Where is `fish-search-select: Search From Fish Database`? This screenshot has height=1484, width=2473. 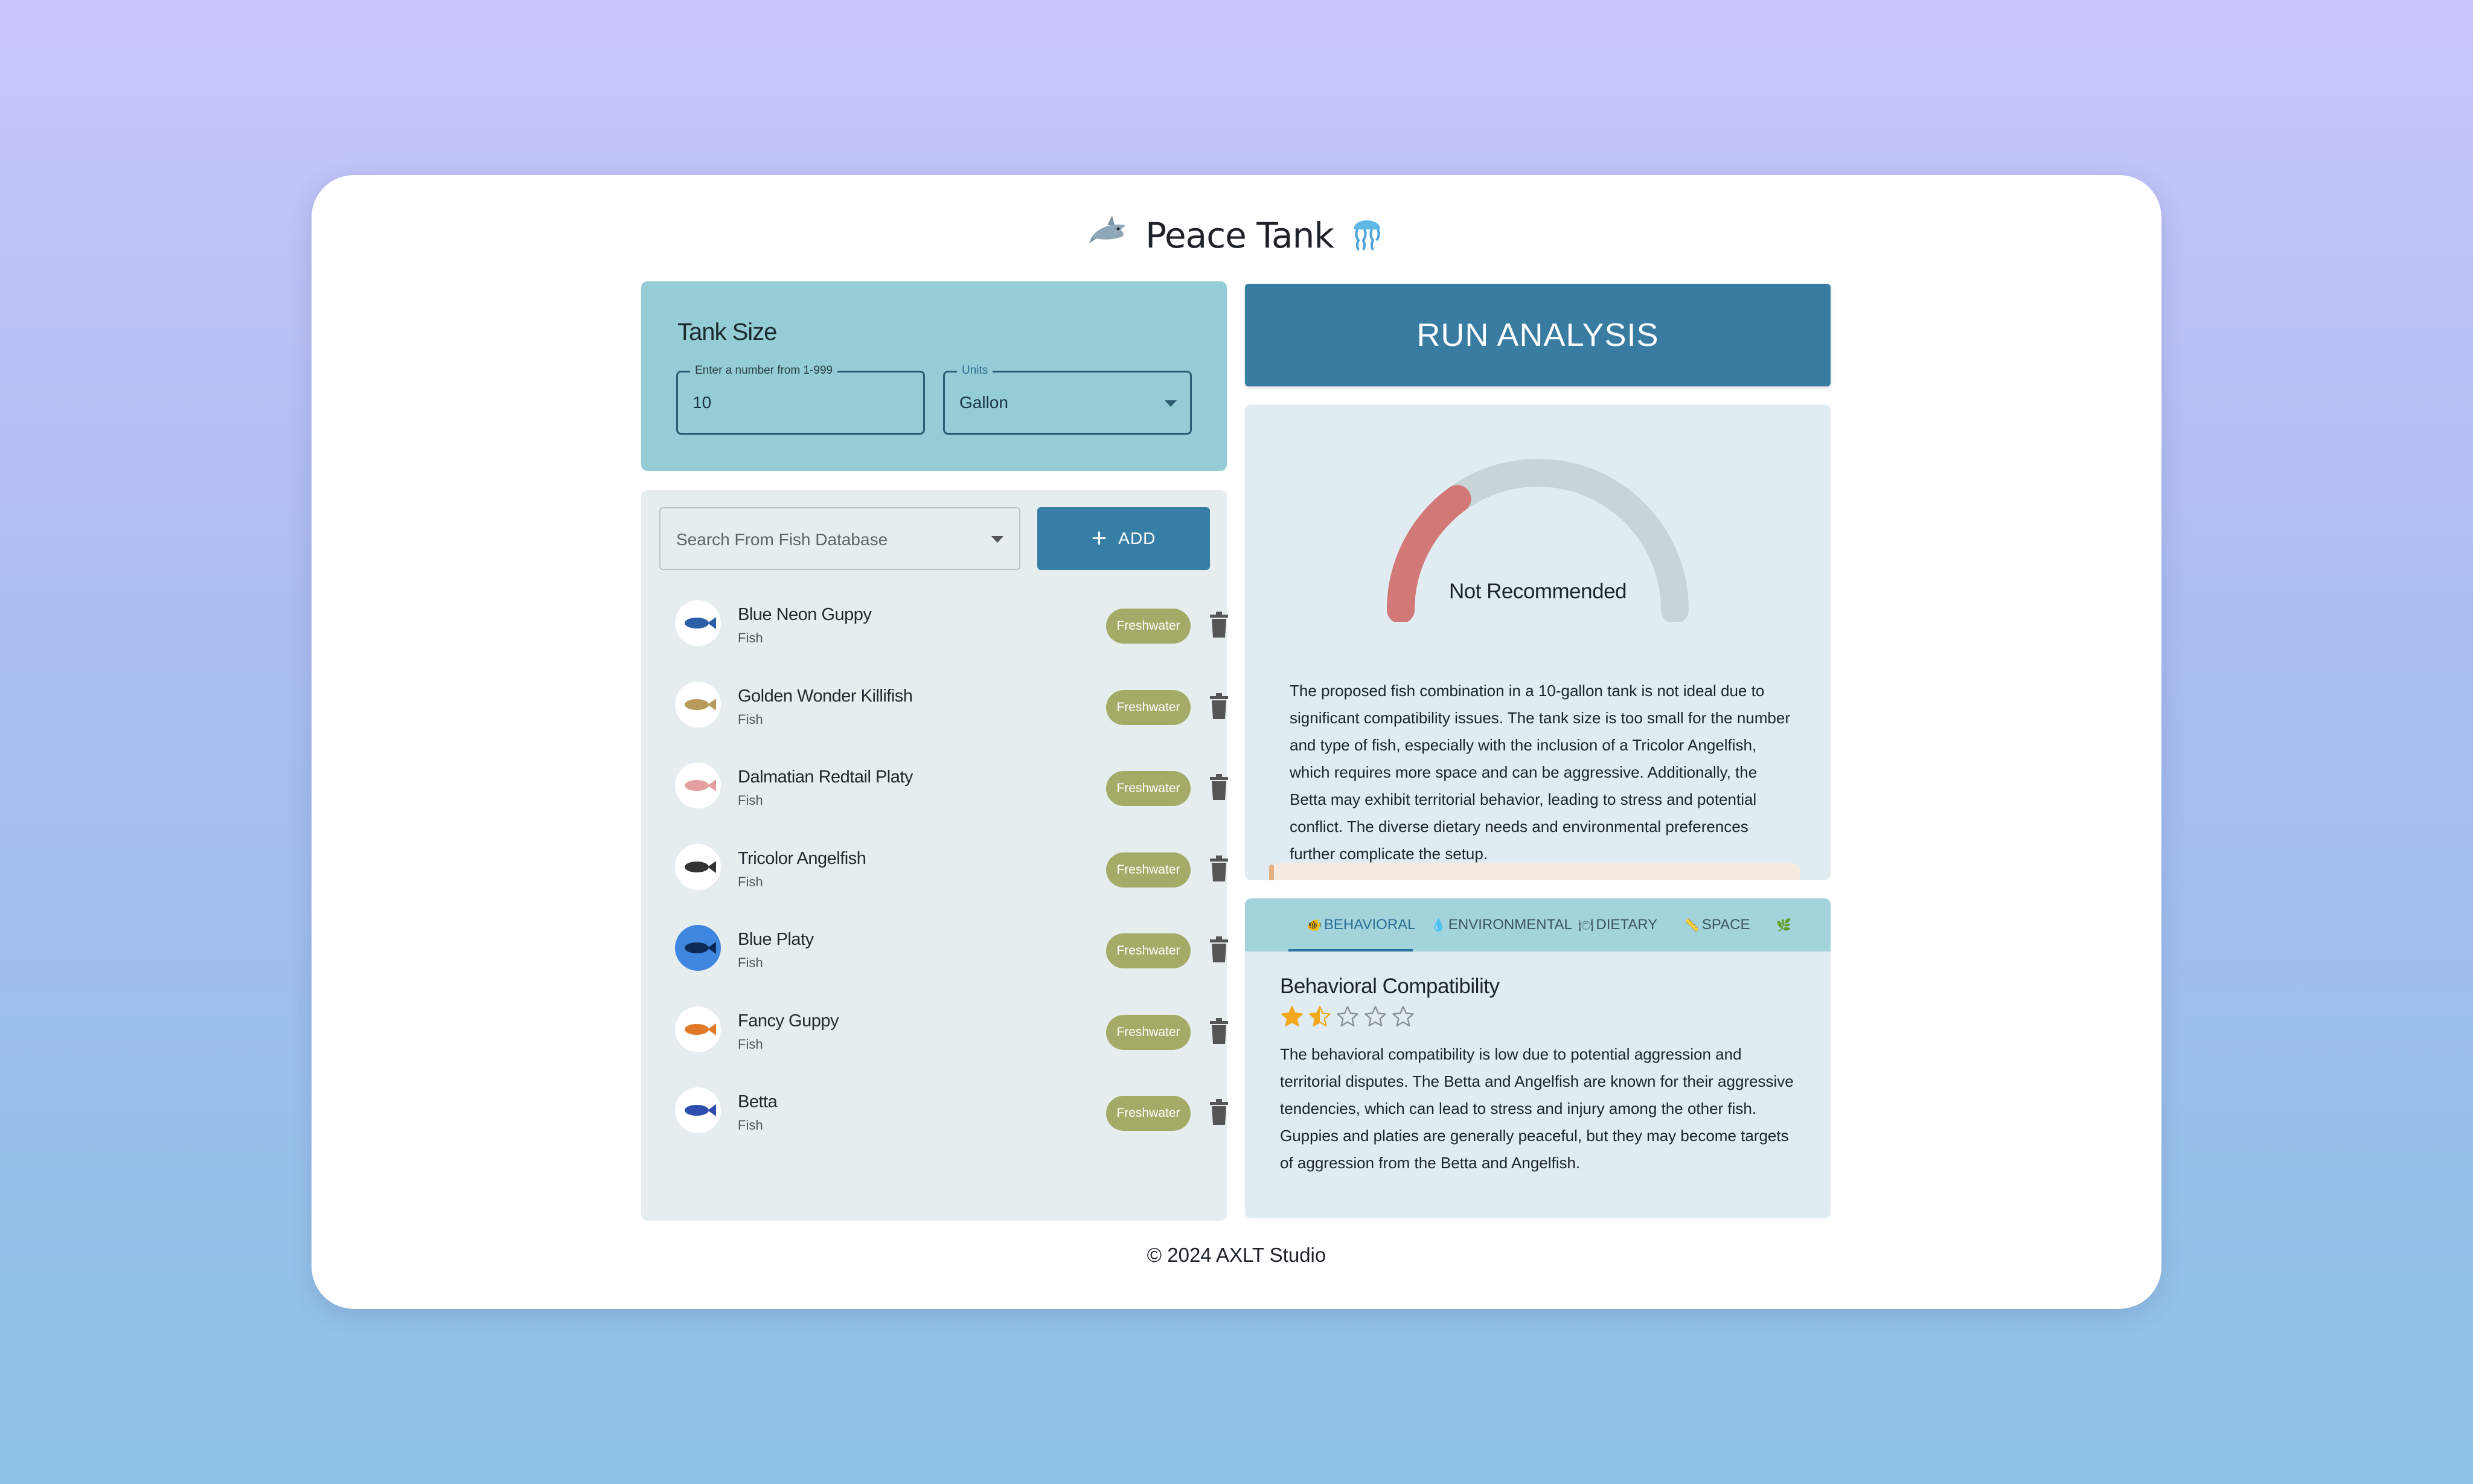 fish-search-select: Search From Fish Database is located at coordinates (839, 538).